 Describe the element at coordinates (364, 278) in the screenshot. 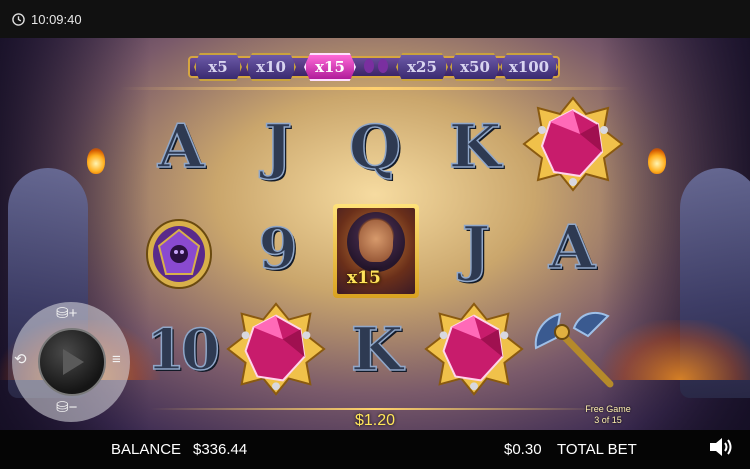

I see `wild-multiplier: x15` at that location.